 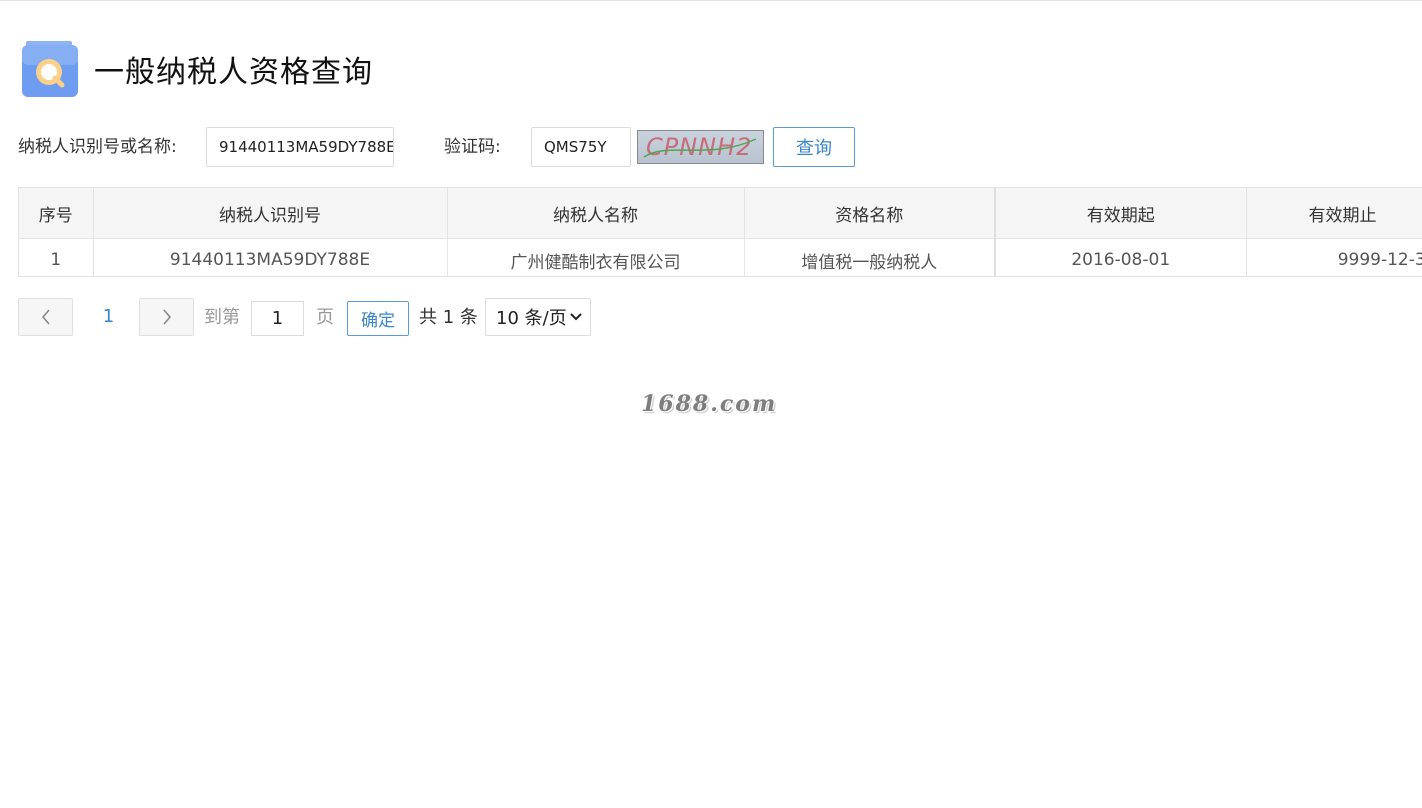 What do you see at coordinates (596, 257) in the screenshot?
I see `cell-taxpayer-name: 广州健酷制衣有限公司` at bounding box center [596, 257].